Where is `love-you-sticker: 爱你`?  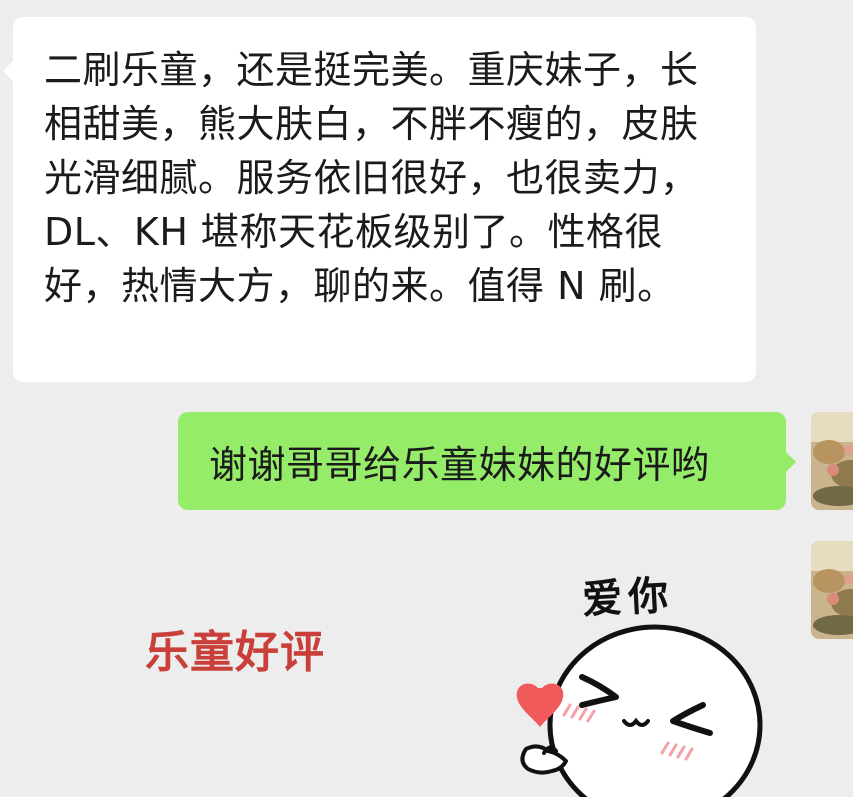 love-you-sticker: 爱你 is located at coordinates (650, 676).